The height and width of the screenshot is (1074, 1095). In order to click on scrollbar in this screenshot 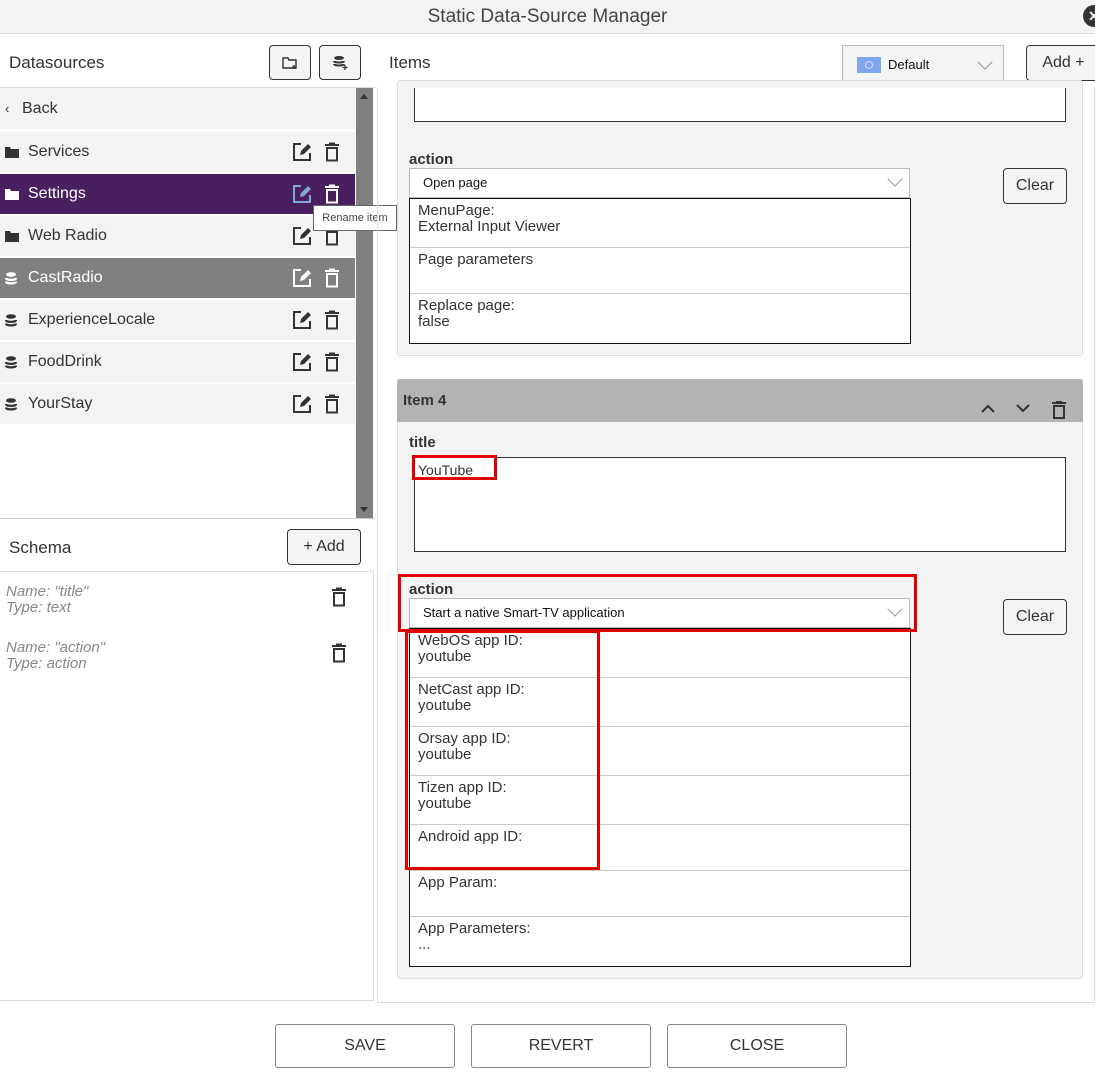, I will do `click(364, 303)`.